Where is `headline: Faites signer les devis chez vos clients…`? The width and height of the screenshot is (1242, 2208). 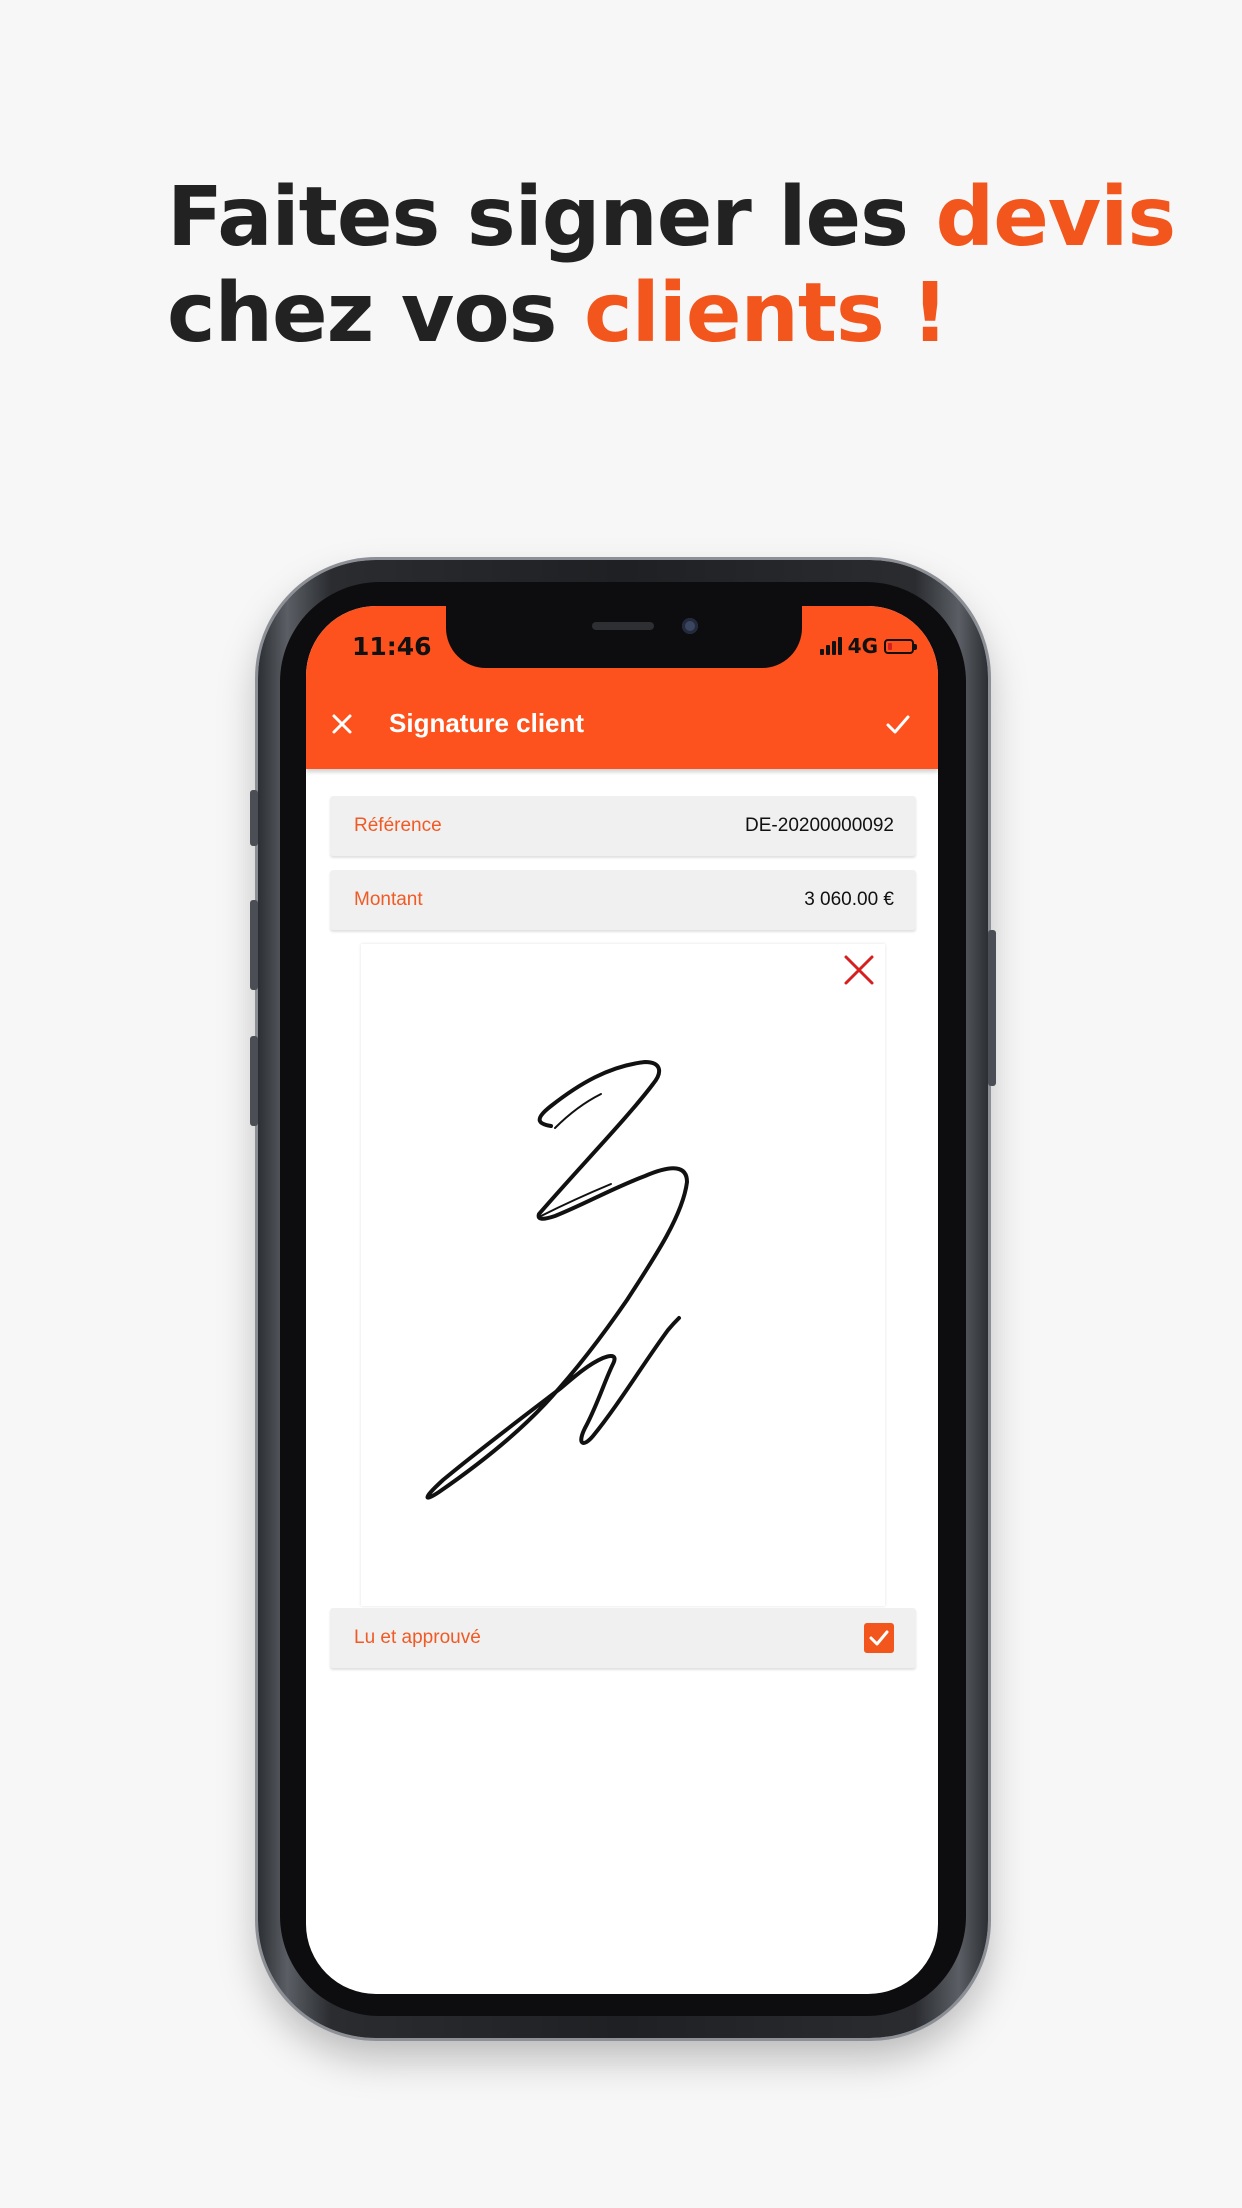
headline: Faites signer les devis chez vos clients… is located at coordinates (672, 266).